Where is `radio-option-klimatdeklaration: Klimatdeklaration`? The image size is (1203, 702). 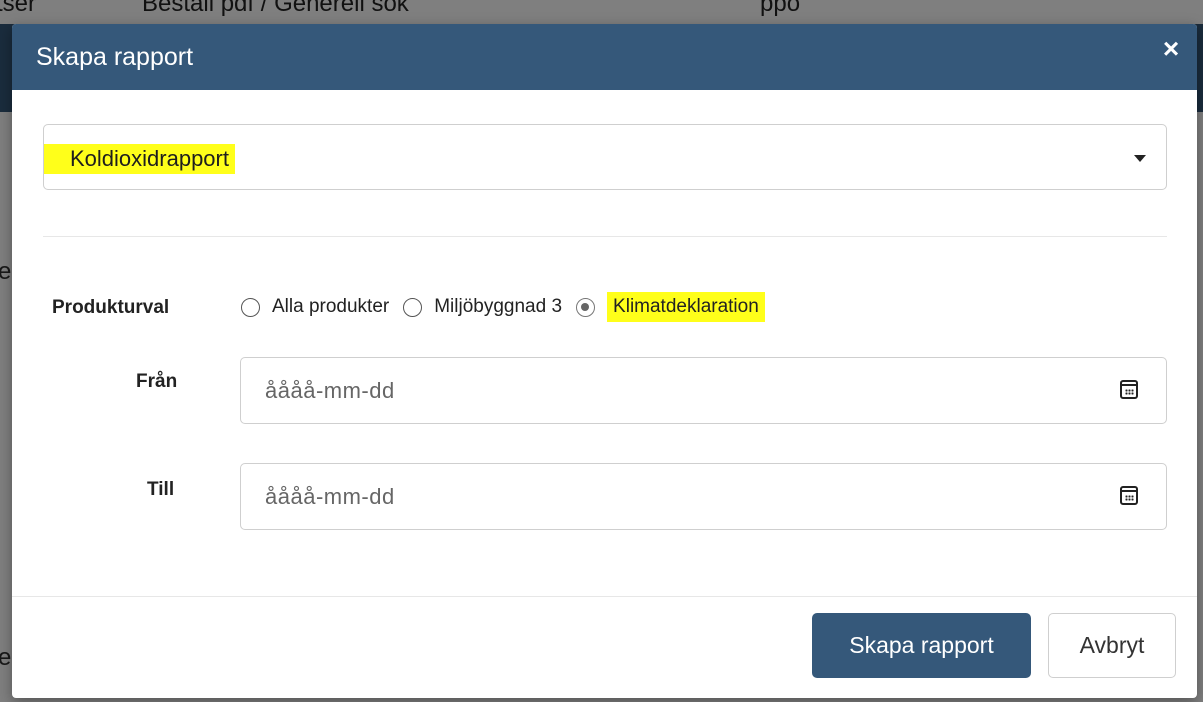
radio-option-klimatdeklaration: Klimatdeklaration is located at coordinates (670, 307).